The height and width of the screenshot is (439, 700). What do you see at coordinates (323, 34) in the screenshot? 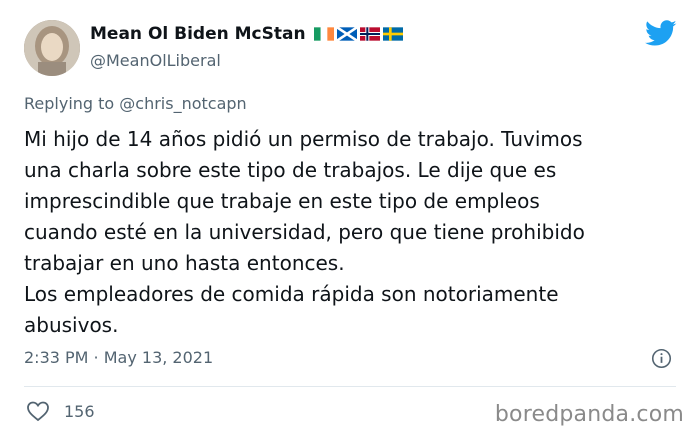
I see `ireland-flag-icon` at bounding box center [323, 34].